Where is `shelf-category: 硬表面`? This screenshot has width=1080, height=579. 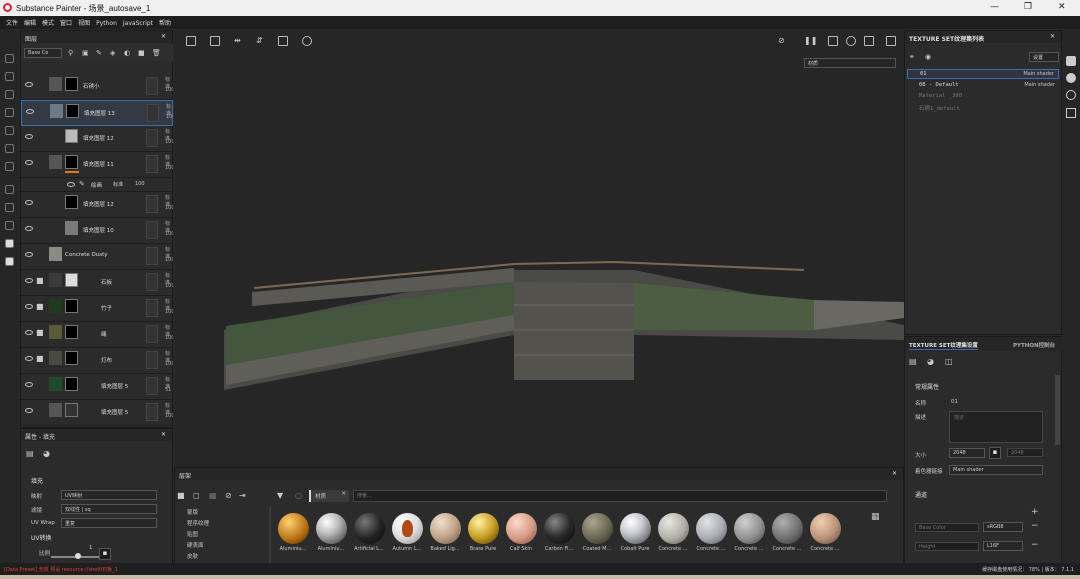
shelf-category: 硬表面 is located at coordinates (227, 546).